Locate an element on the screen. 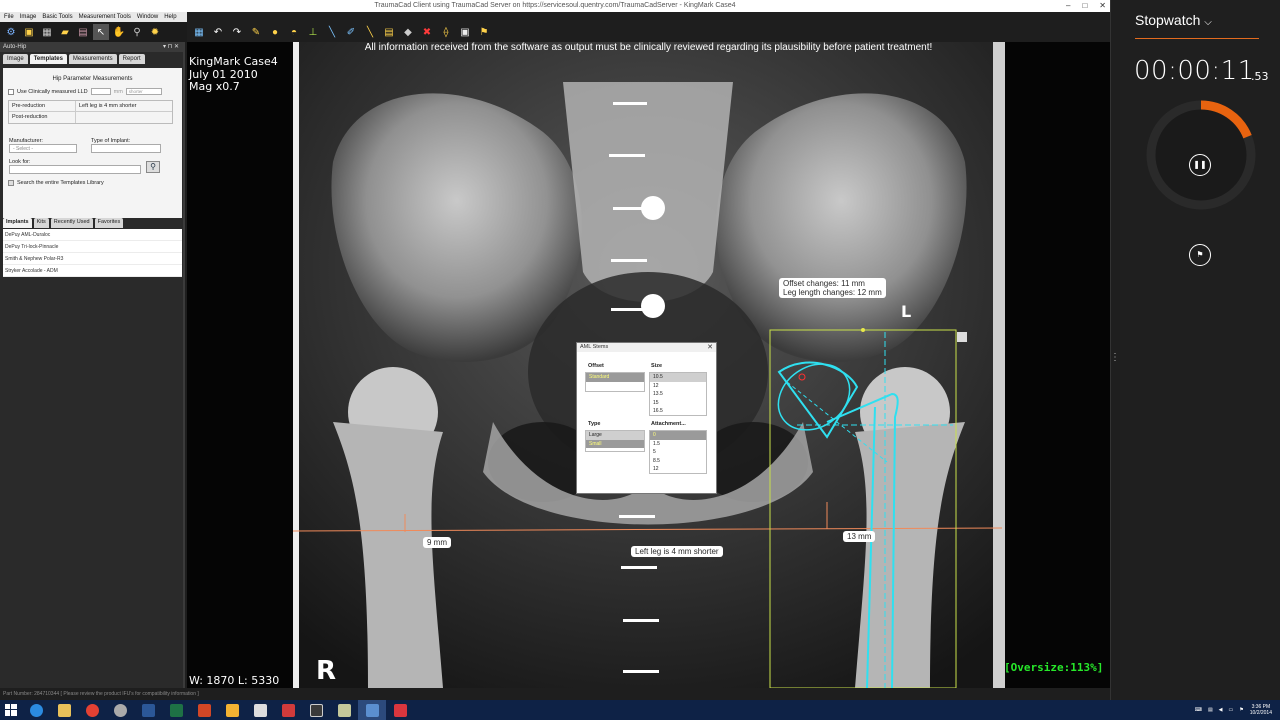 Image resolution: width=1280 pixels, height=720 pixels. ie-icon is located at coordinates (36, 710).